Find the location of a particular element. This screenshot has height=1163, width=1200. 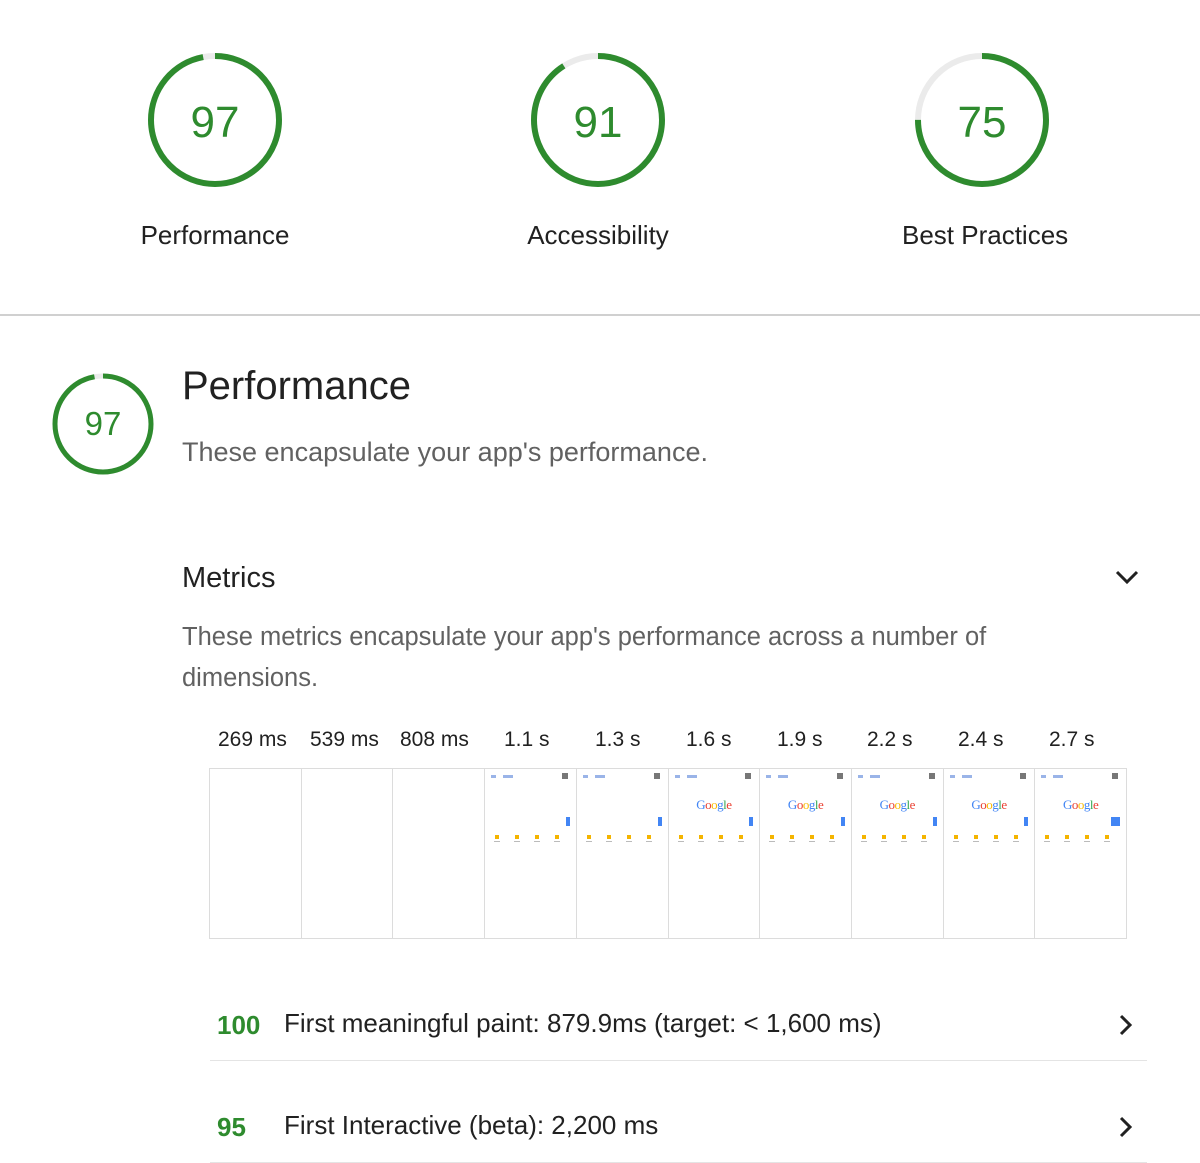

chevron-down-icon is located at coordinates (1127, 577).